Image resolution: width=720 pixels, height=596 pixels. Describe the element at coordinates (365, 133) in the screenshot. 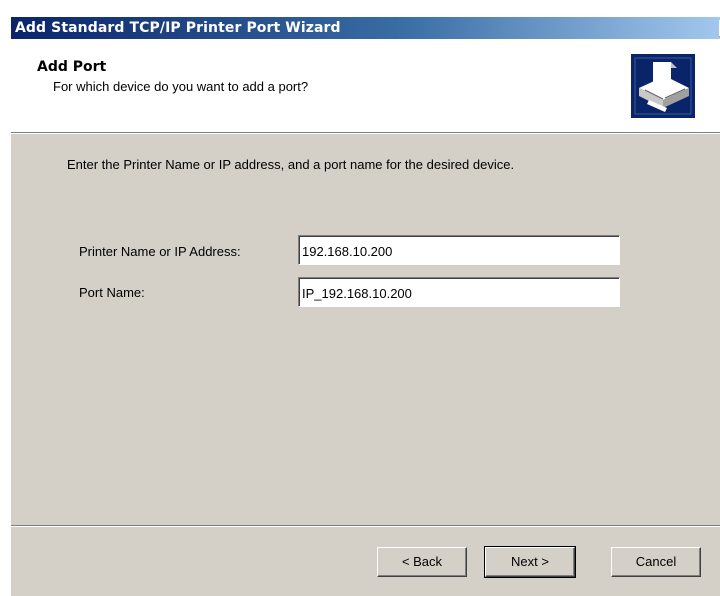

I see `header-divider` at that location.